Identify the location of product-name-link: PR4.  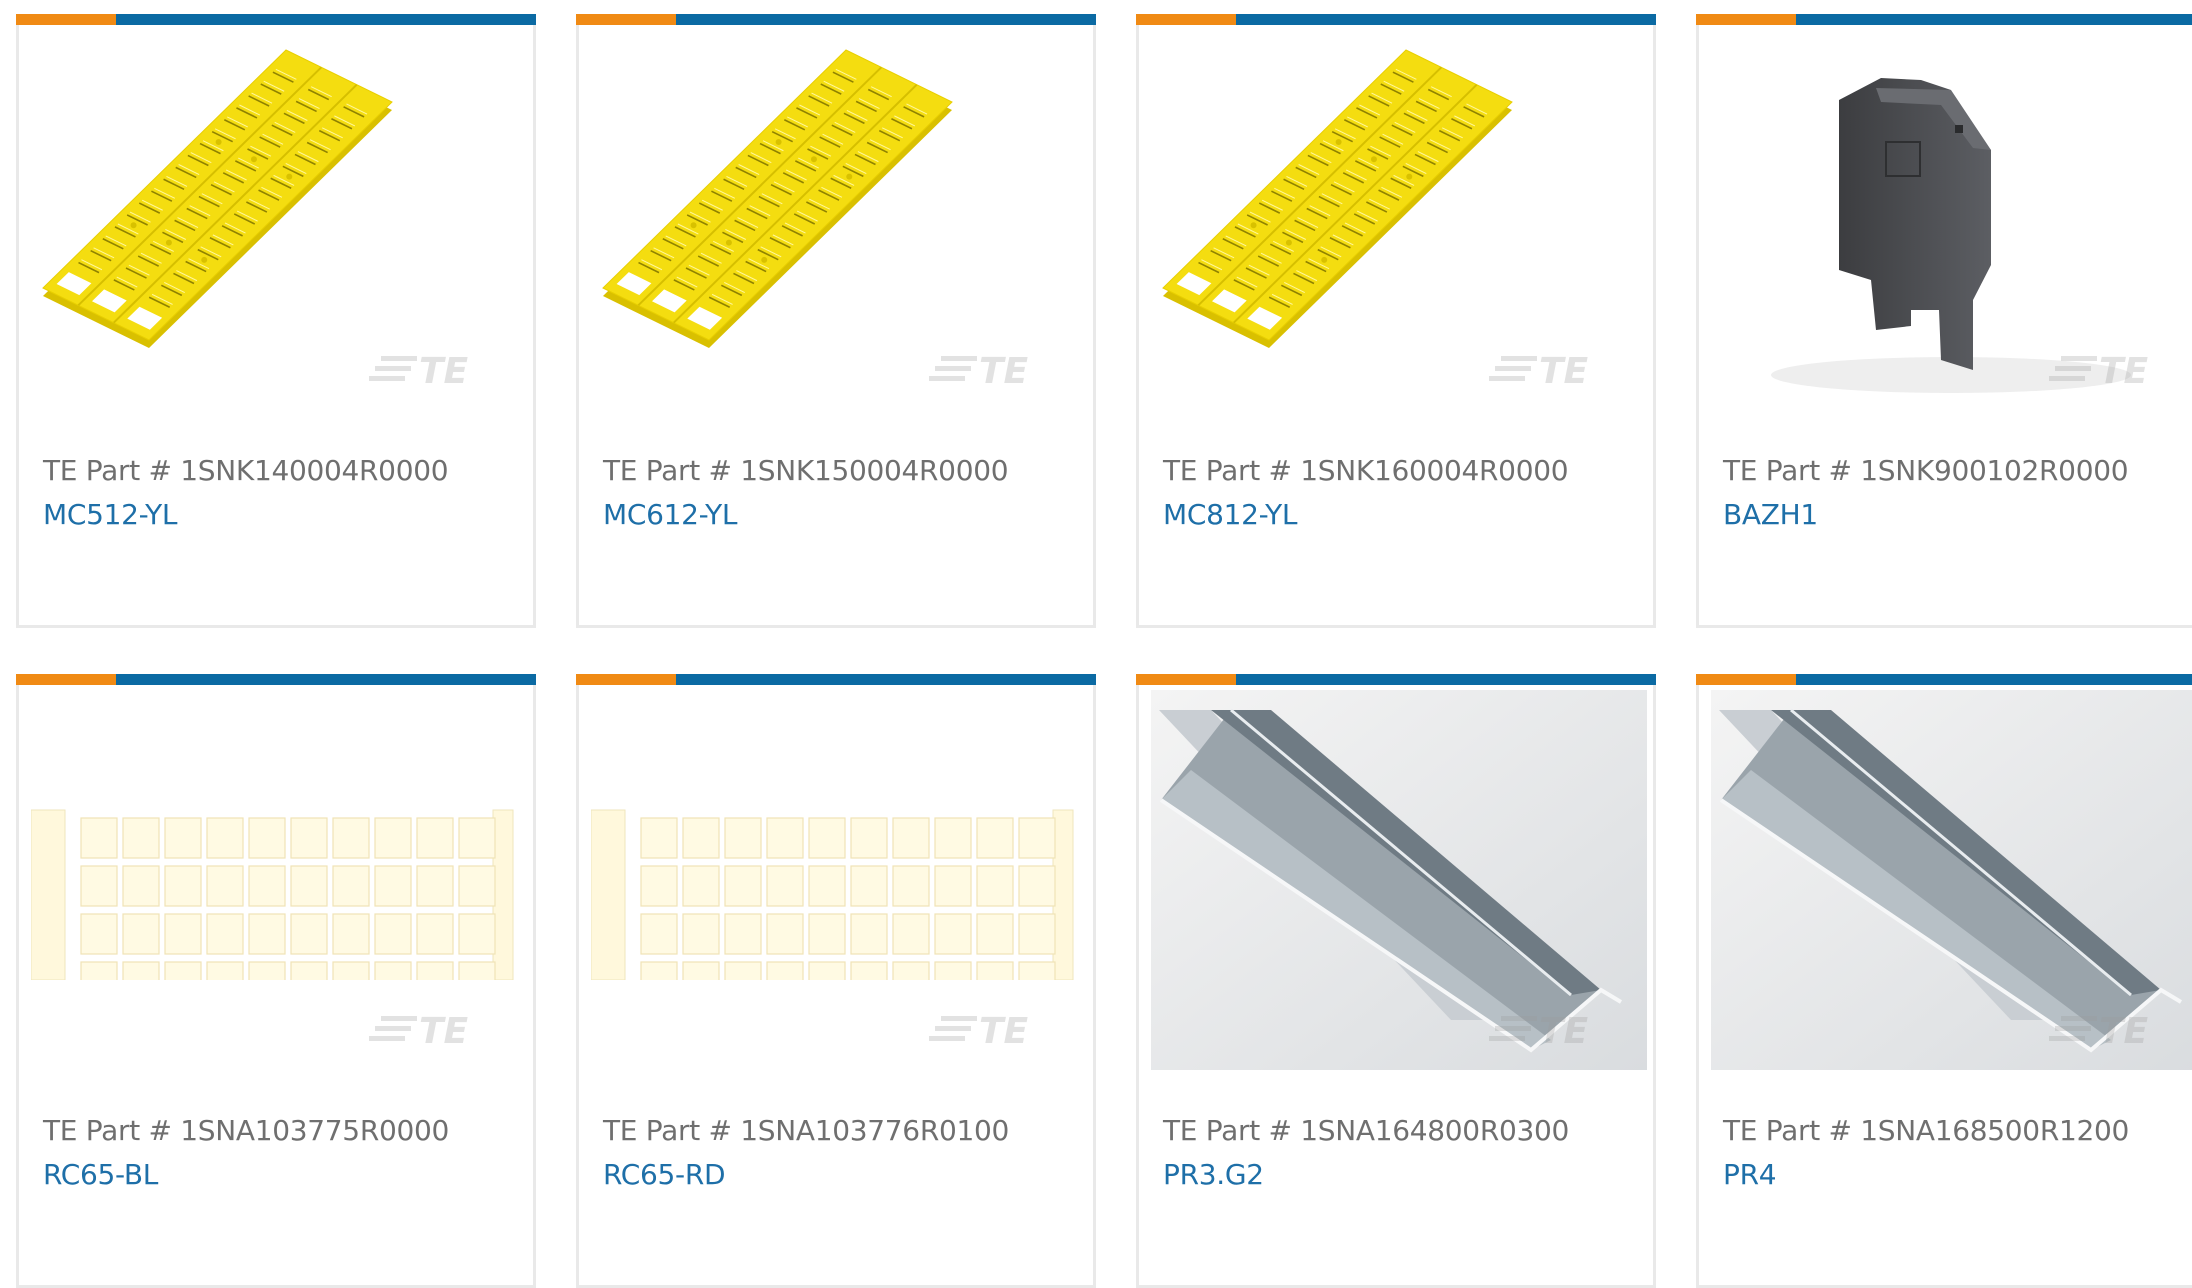
(1750, 1174).